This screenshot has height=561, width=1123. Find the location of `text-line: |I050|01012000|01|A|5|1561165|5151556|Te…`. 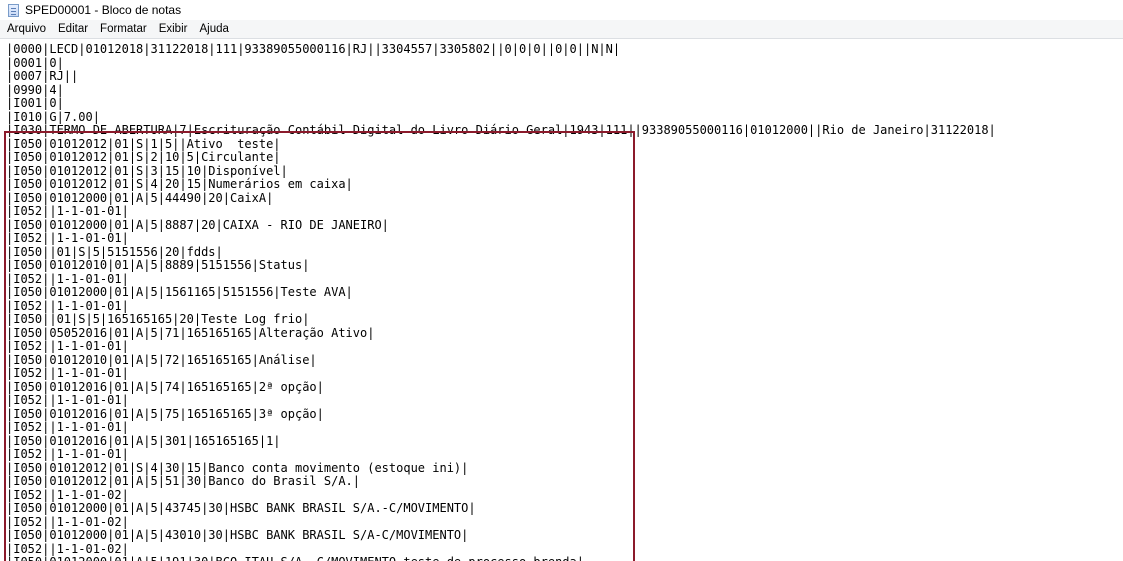

text-line: |I050|01012000|01|A|5|1561165|5151556|Te… is located at coordinates (179, 292).